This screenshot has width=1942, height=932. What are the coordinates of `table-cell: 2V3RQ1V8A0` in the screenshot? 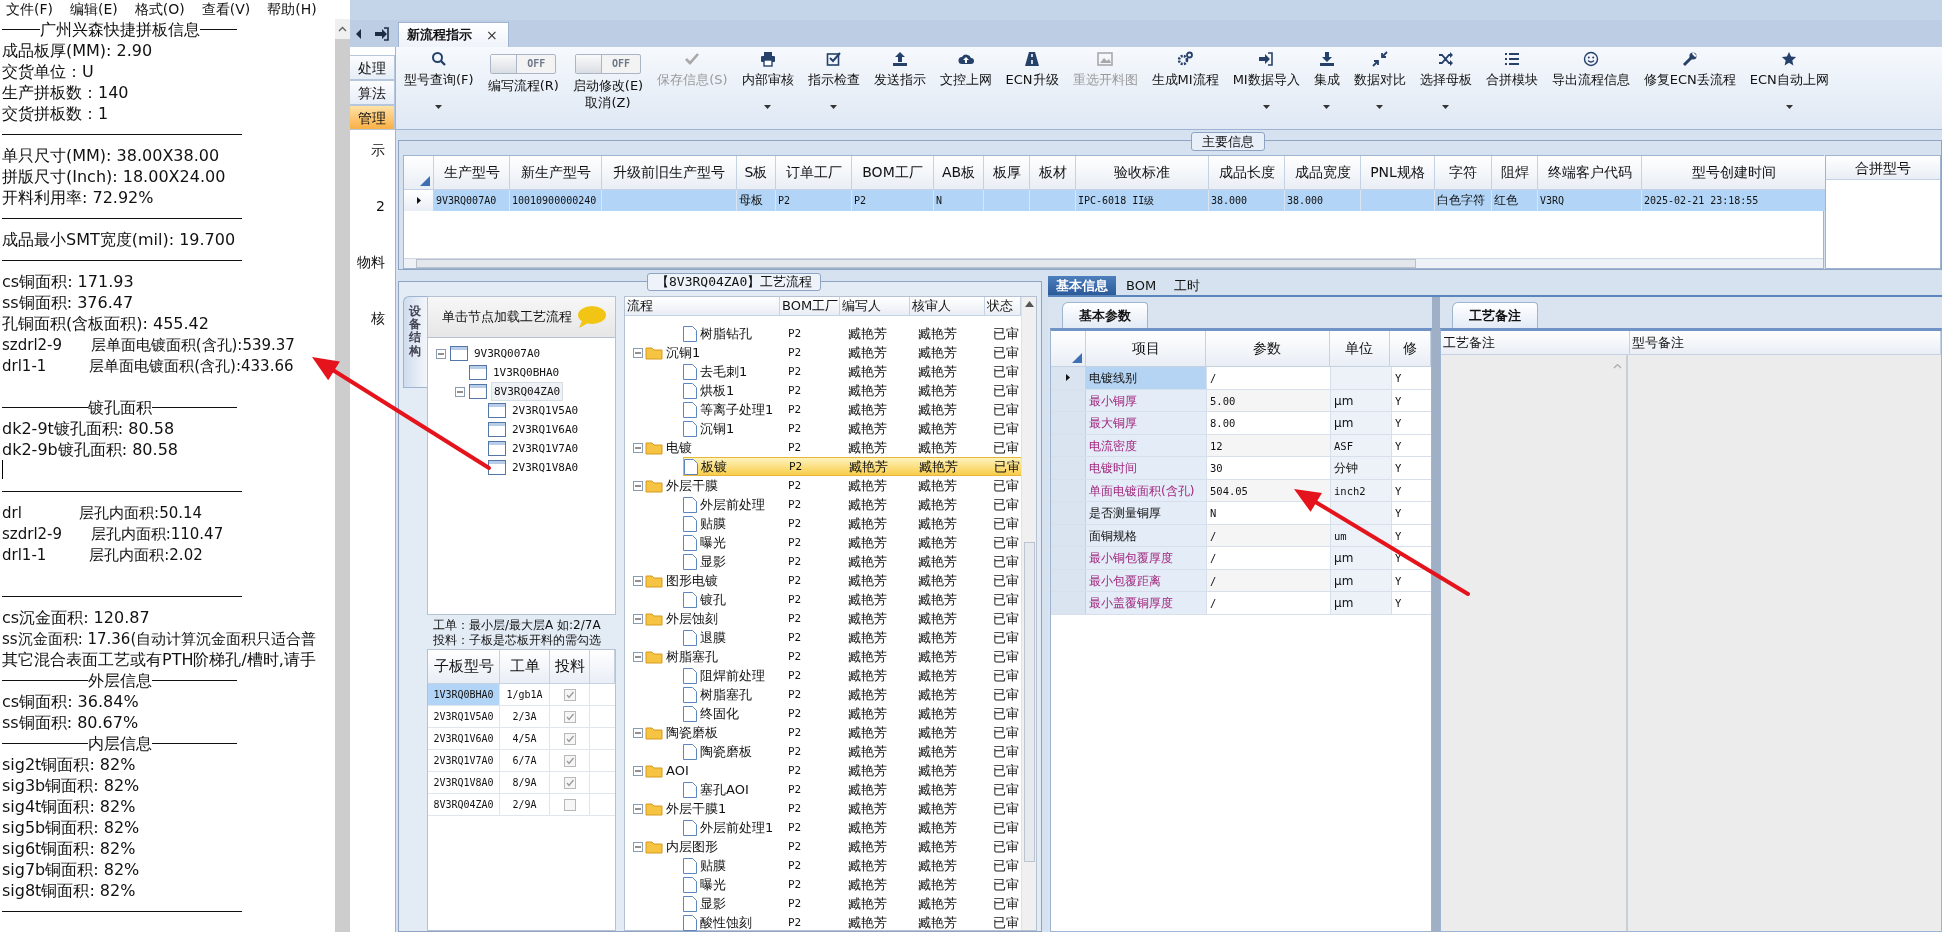 It's located at (464, 782).